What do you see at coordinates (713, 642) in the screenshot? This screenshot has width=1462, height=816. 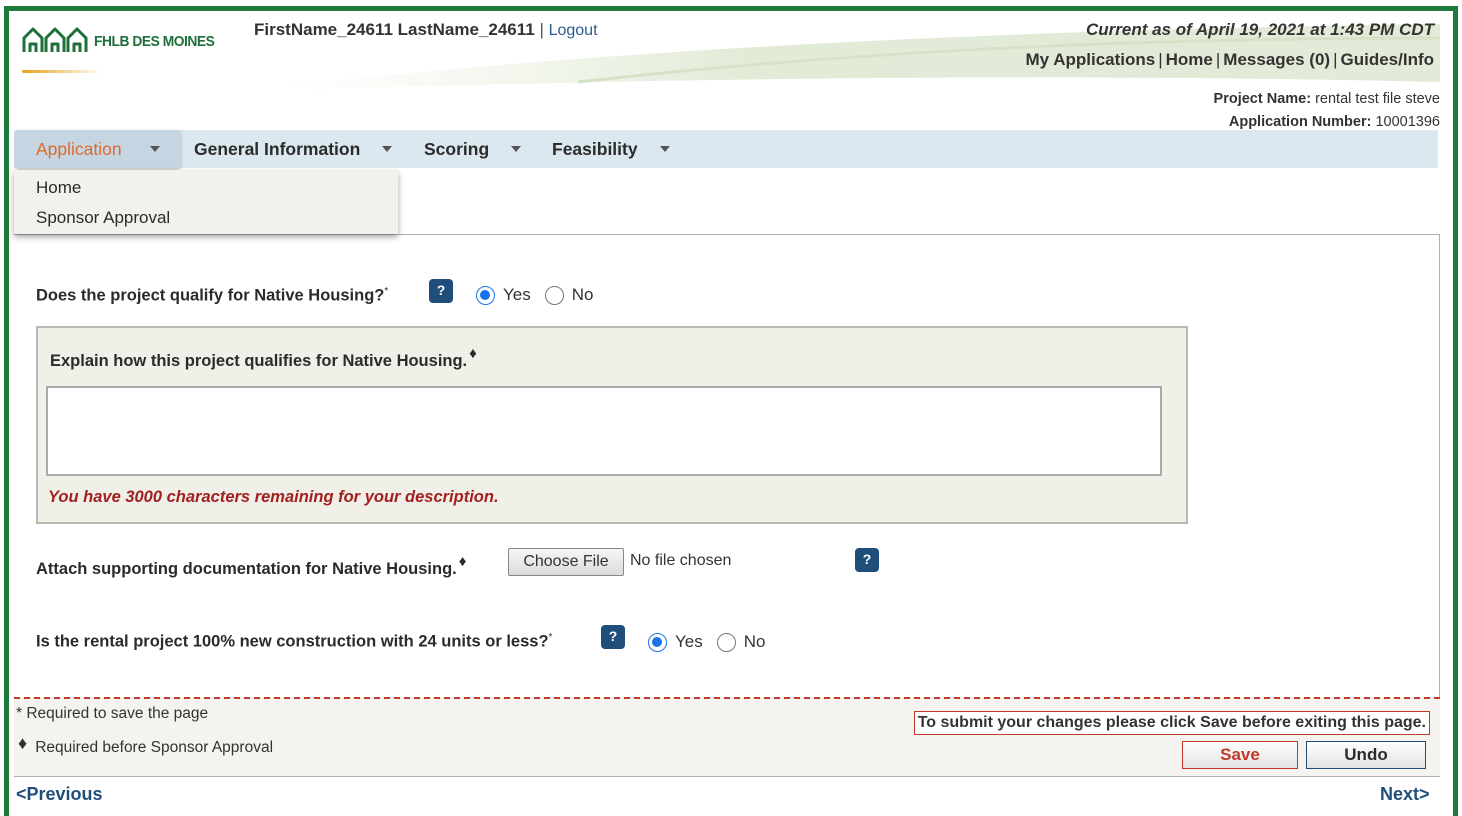 I see `new-construction-radio-group: Yes No` at bounding box center [713, 642].